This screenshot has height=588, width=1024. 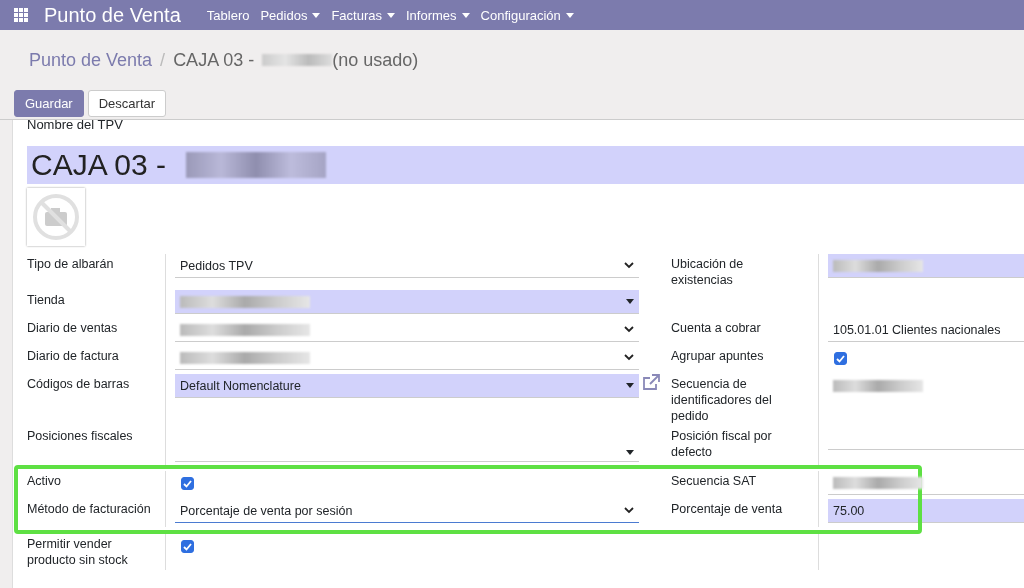 I want to click on apps-grid-icon, so click(x=21, y=15).